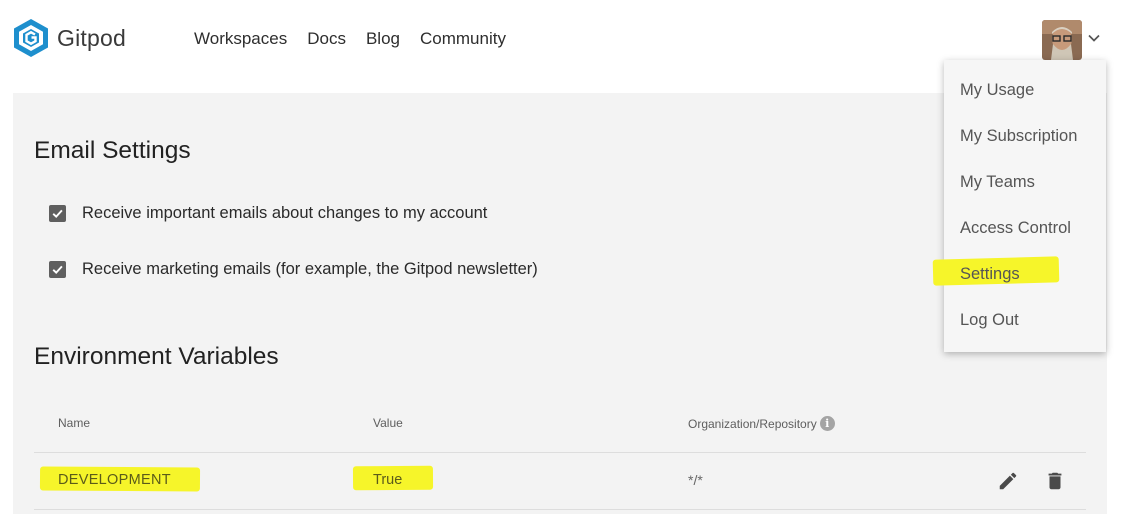  What do you see at coordinates (997, 90) in the screenshot?
I see `menu-item-my-usage: My Usage` at bounding box center [997, 90].